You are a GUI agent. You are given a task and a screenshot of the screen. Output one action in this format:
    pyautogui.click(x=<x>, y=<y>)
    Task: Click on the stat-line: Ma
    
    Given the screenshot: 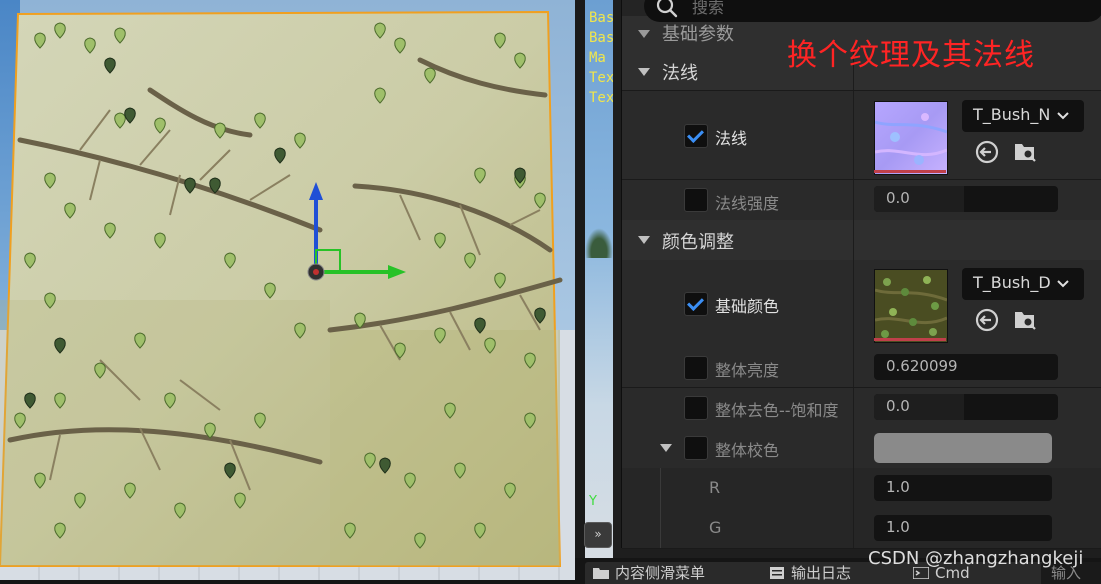 What is the action you would take?
    pyautogui.click(x=597, y=58)
    